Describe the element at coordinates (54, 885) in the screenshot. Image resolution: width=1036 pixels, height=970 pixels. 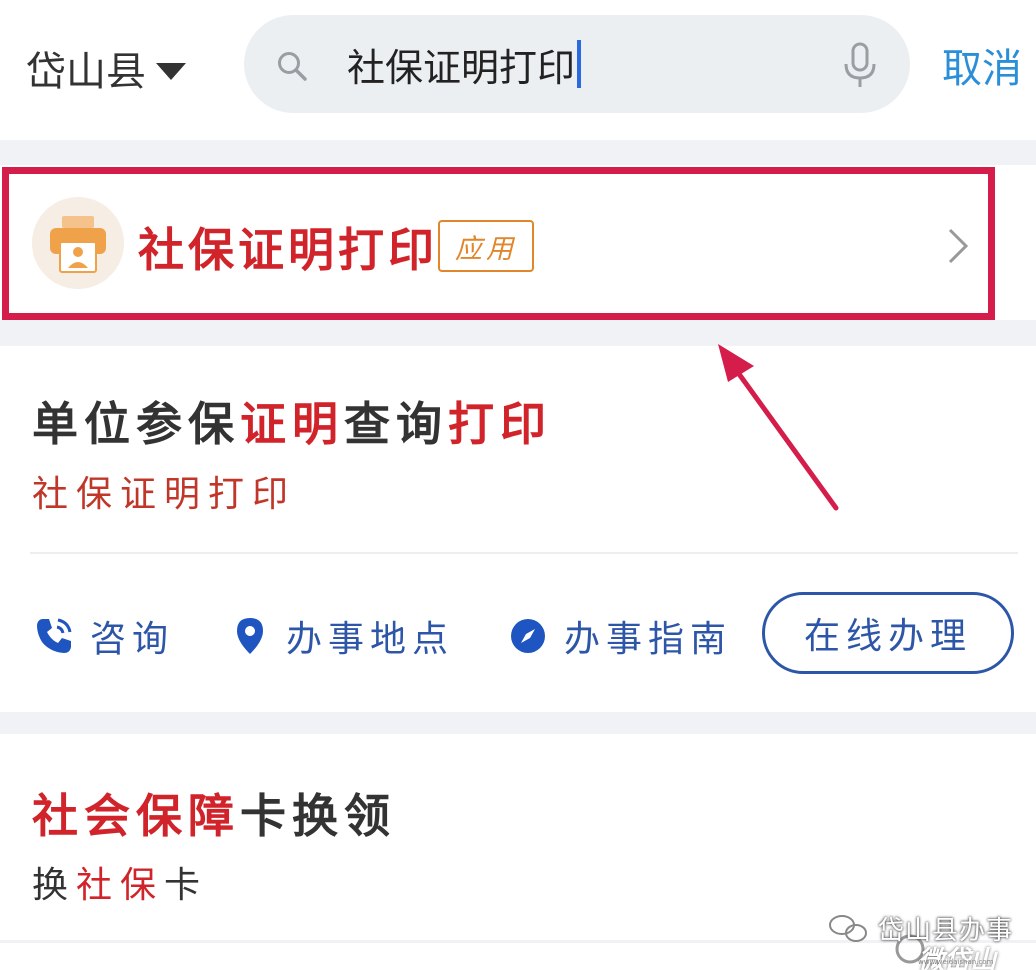
I see `subtitle-part: 换` at that location.